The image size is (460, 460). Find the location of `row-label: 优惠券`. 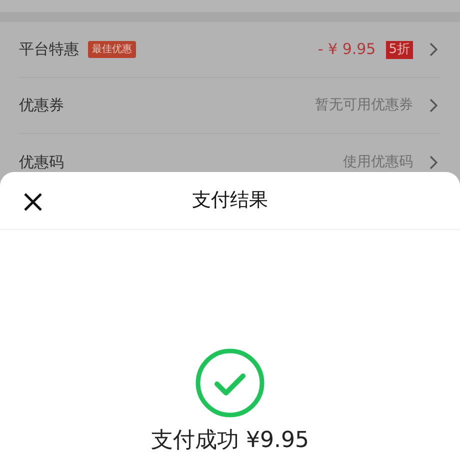

row-label: 优惠券 is located at coordinates (41, 105).